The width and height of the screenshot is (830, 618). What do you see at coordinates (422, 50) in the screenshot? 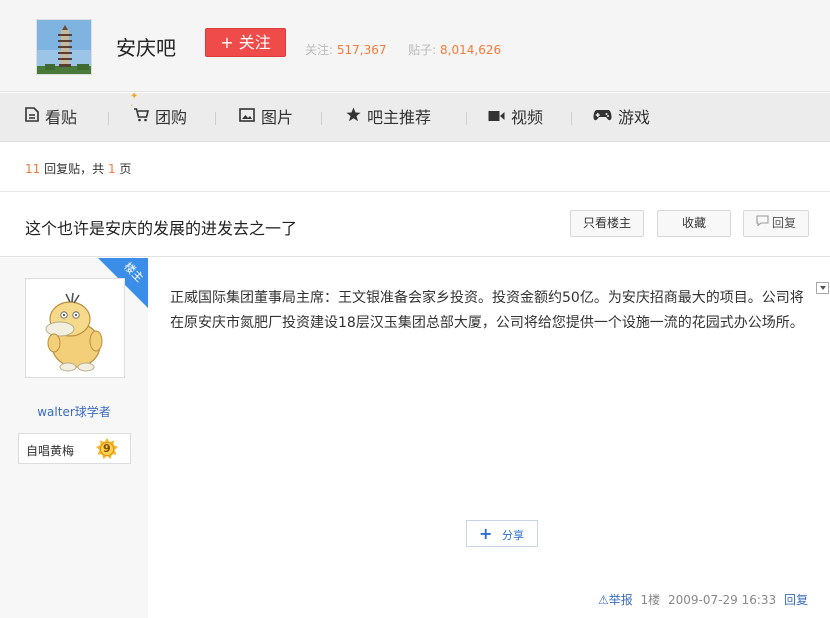
I see `posts-label: 贴子:` at bounding box center [422, 50].